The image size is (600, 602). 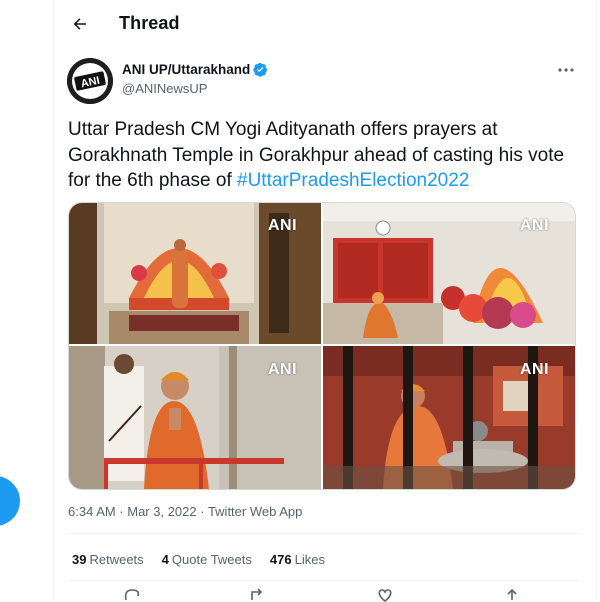 What do you see at coordinates (186, 69) in the screenshot?
I see `author-name-text: ANI UP/Uttarakhand` at bounding box center [186, 69].